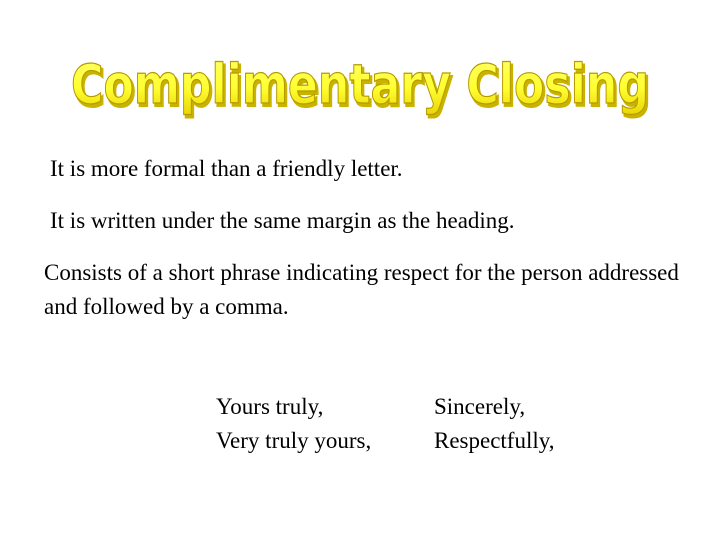  What do you see at coordinates (293, 424) in the screenshot?
I see `examples-left-column: Yours truly, Very truly yours,` at bounding box center [293, 424].